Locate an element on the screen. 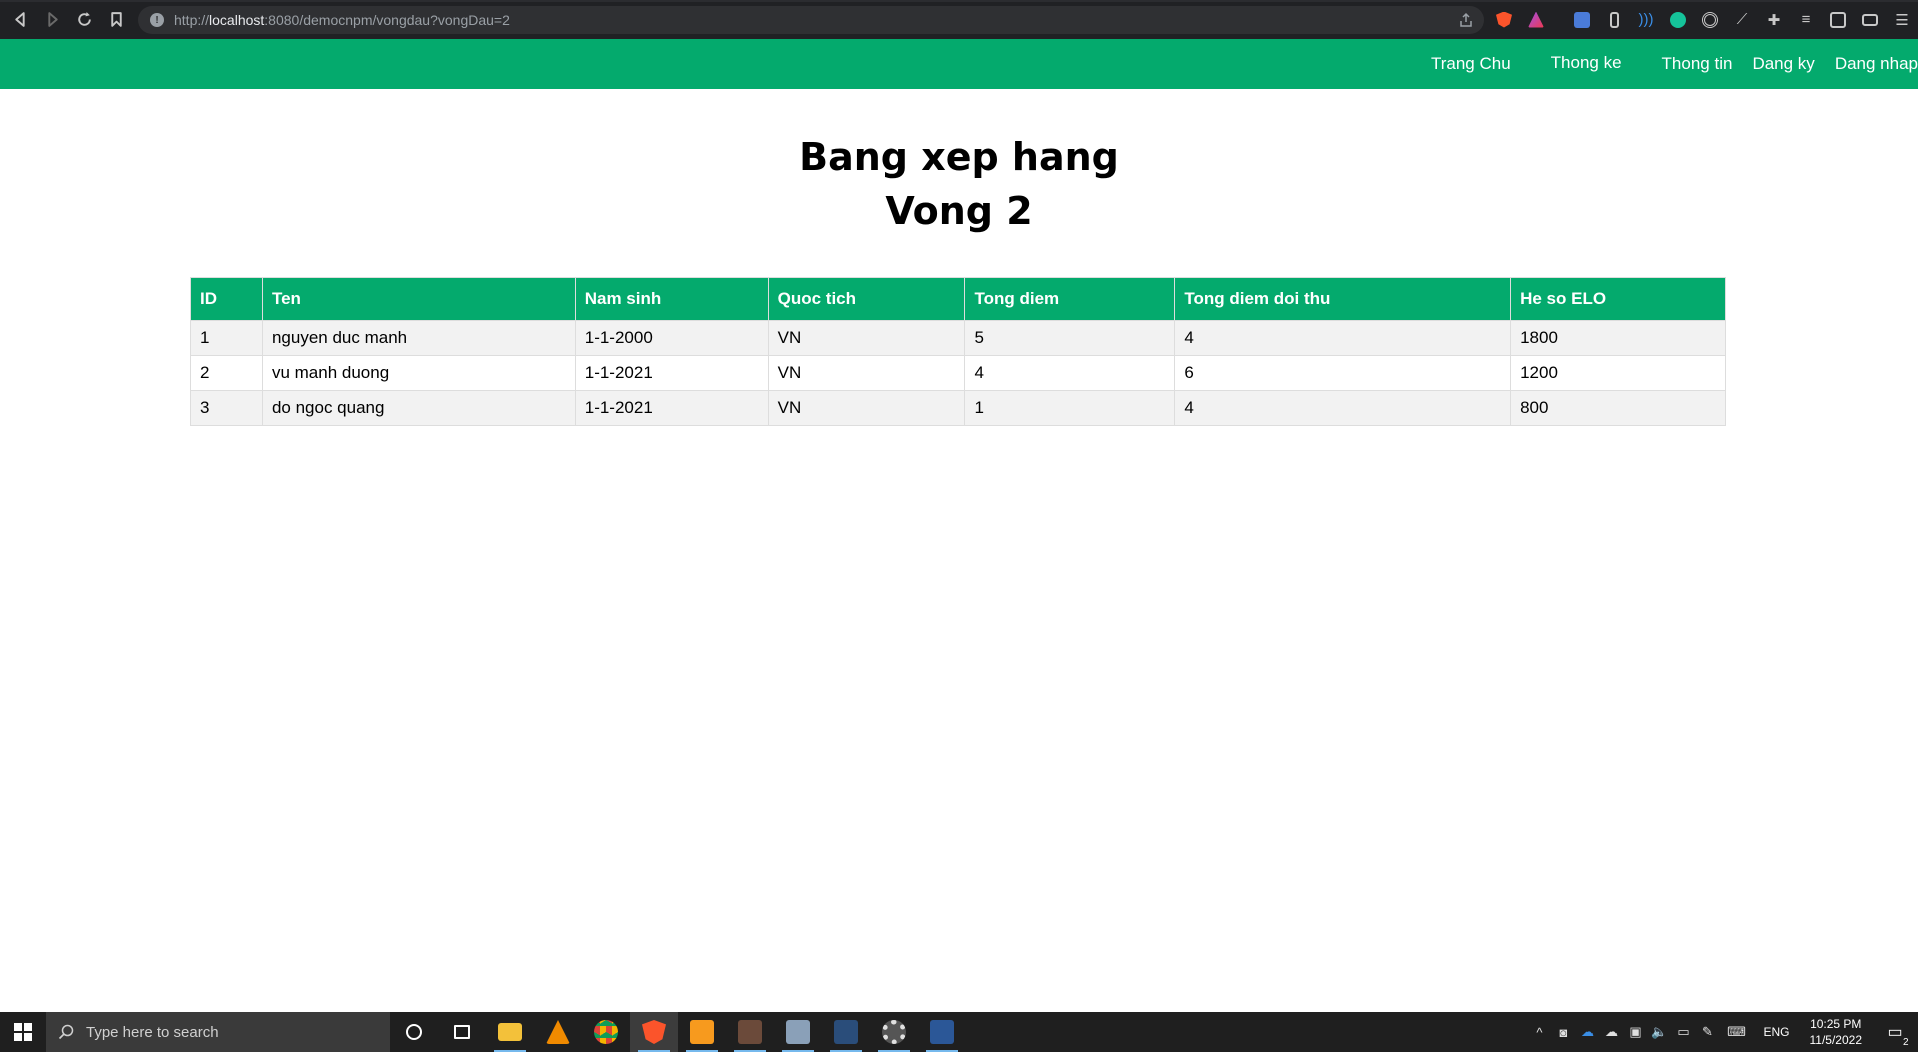 Image resolution: width=1918 pixels, height=1052 pixels. onedrive-blue-icon: ☁ is located at coordinates (1587, 1032).